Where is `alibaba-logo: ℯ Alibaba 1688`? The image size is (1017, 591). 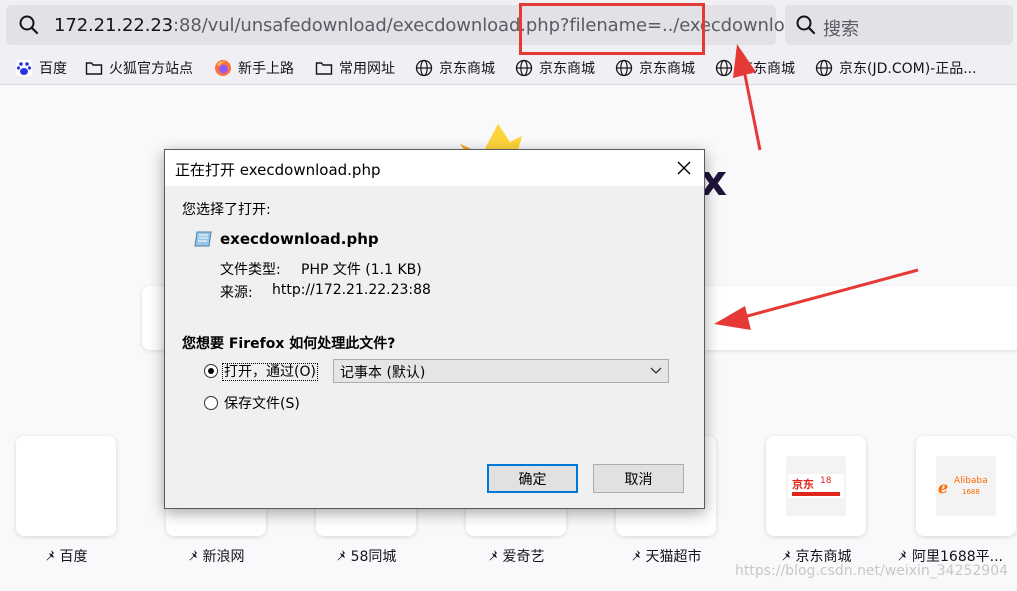
alibaba-logo: ℯ Alibaba 1688 is located at coordinates (966, 486).